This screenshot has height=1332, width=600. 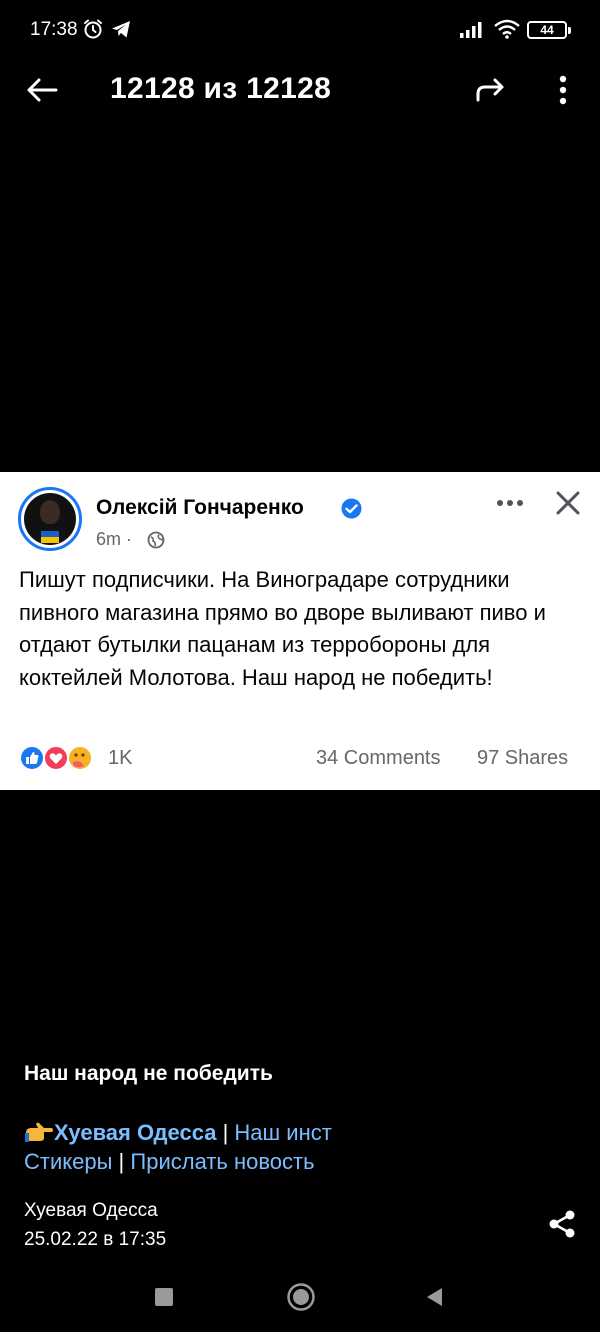 What do you see at coordinates (50, 519) in the screenshot?
I see `avatar` at bounding box center [50, 519].